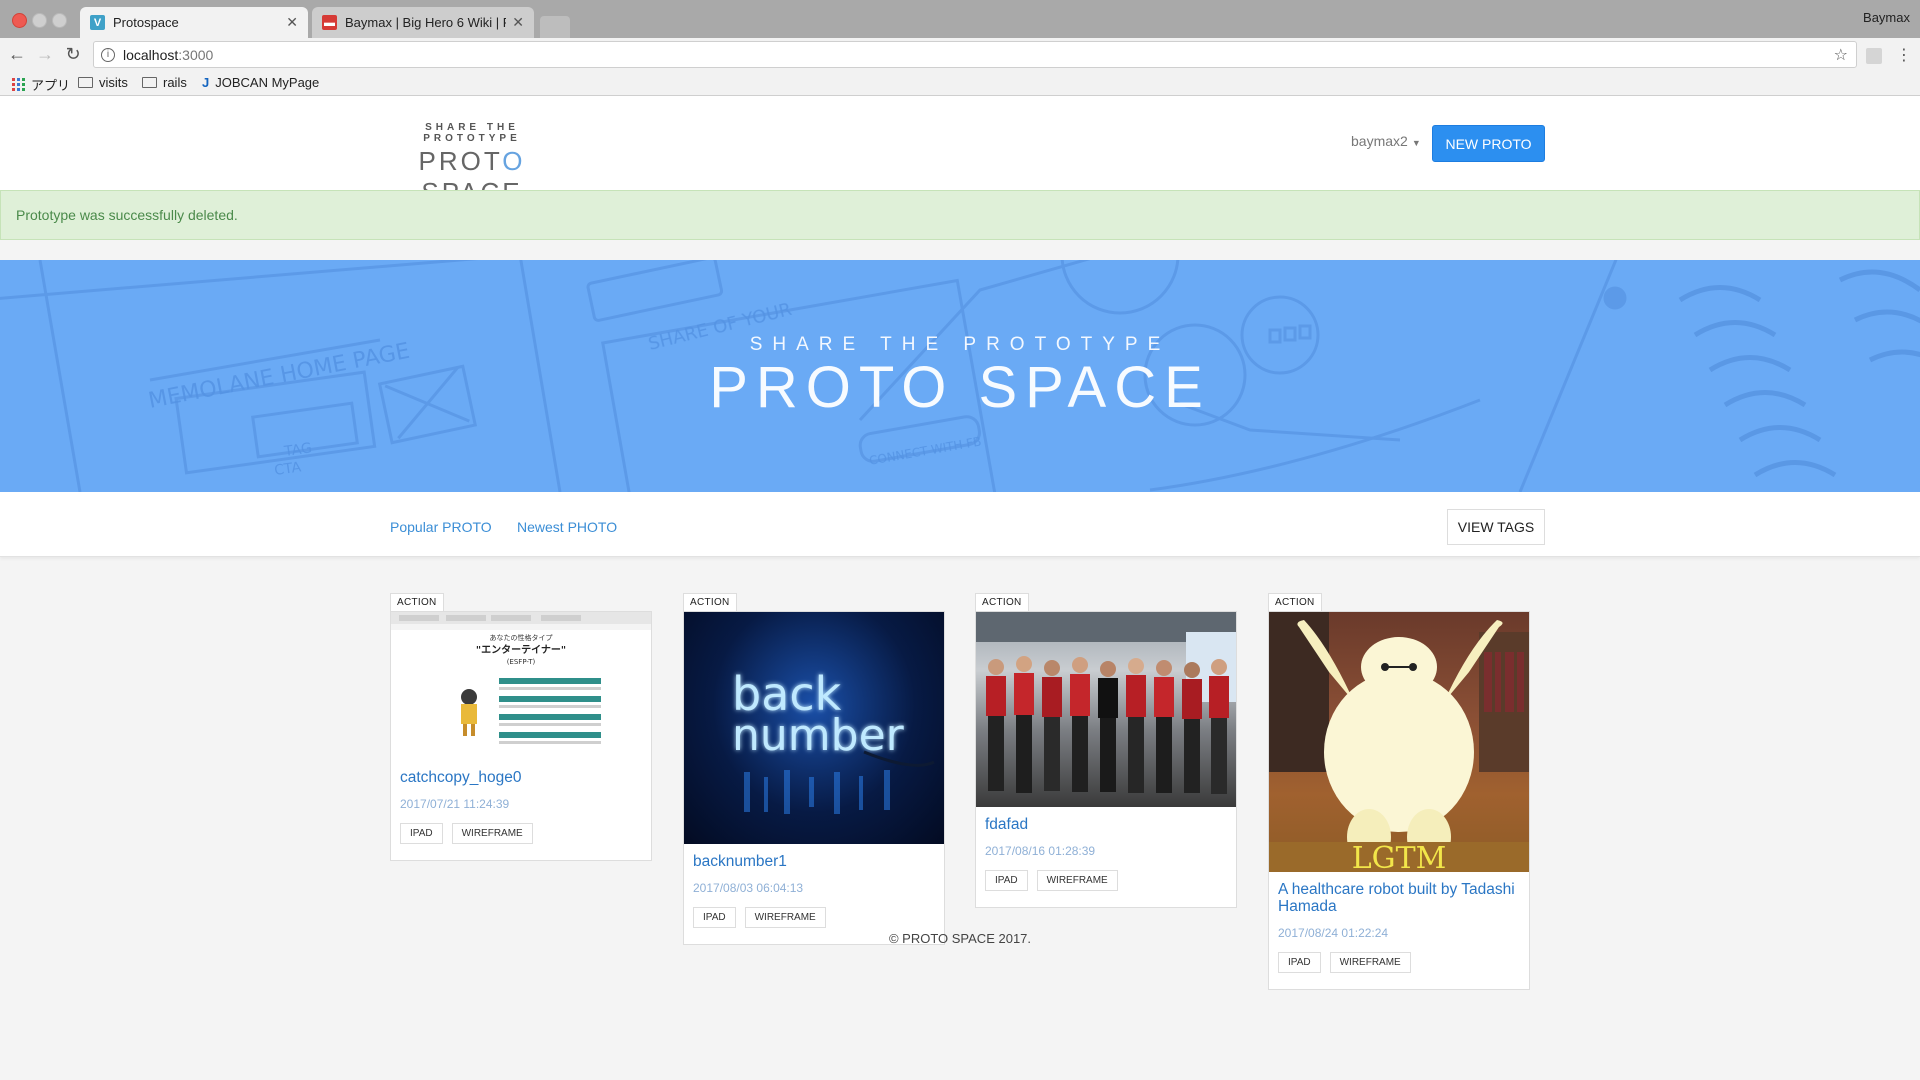 This screenshot has height=1080, width=1920. Describe the element at coordinates (17, 54) in the screenshot. I see `back-arrow-icon: ←` at that location.